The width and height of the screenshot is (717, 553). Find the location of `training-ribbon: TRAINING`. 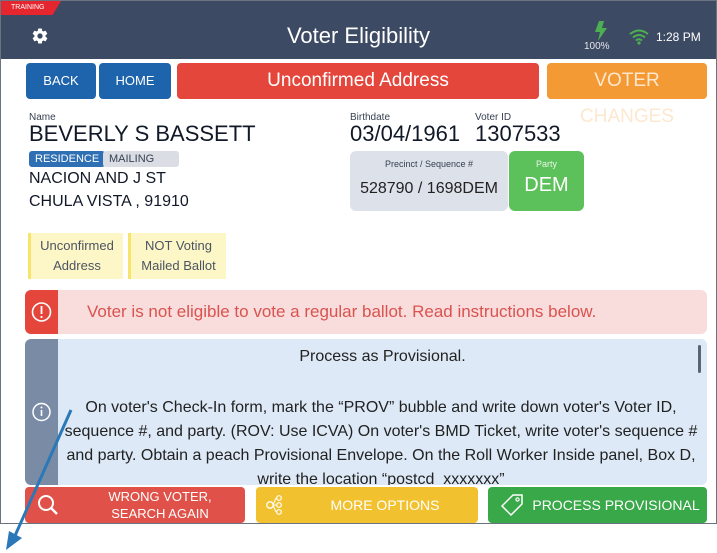

training-ribbon: TRAINING is located at coordinates (31, 8).